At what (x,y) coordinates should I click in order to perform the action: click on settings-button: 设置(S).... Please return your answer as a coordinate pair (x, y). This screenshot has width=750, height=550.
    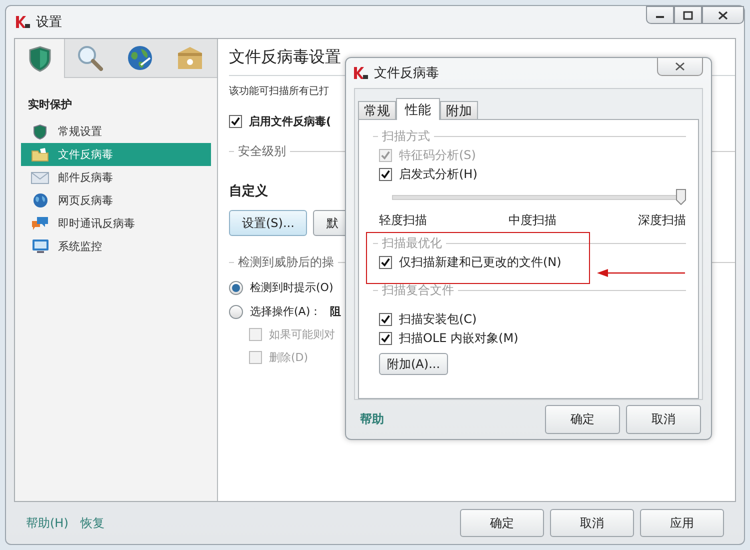
    Looking at the image, I should click on (268, 223).